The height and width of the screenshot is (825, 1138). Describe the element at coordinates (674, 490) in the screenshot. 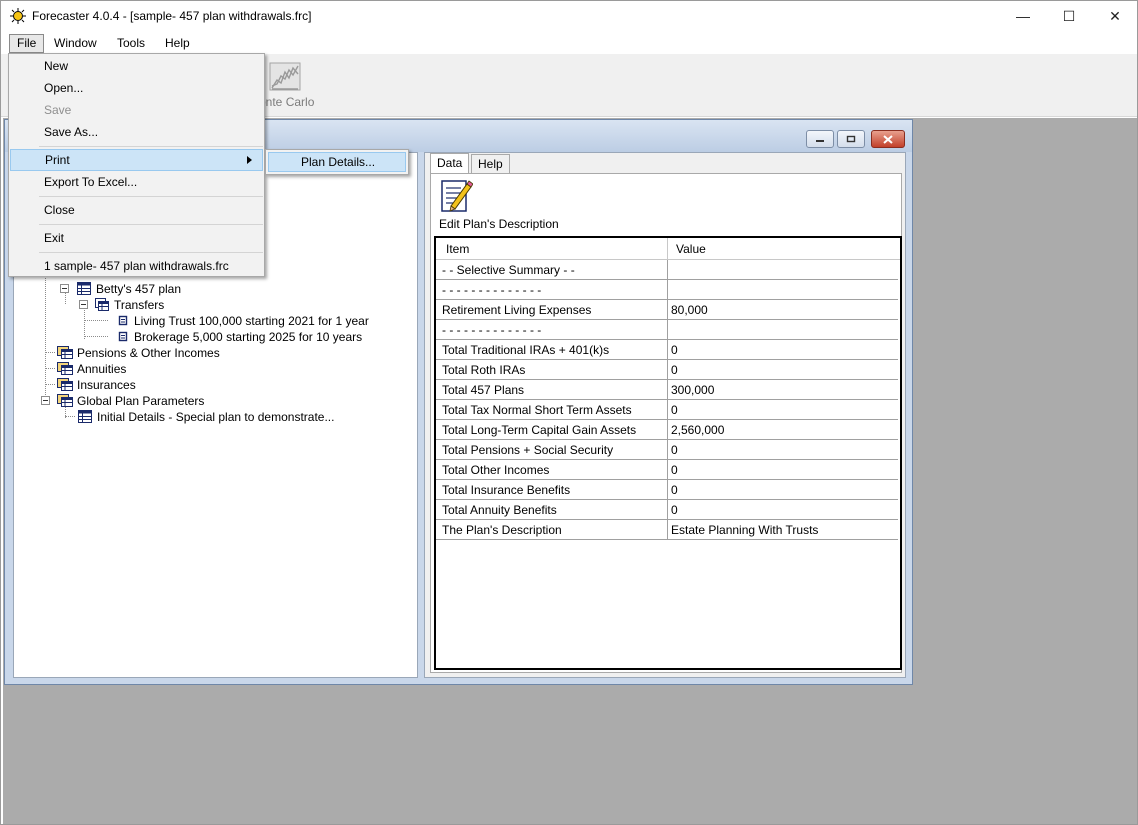

I see `cell-value: 0` at that location.